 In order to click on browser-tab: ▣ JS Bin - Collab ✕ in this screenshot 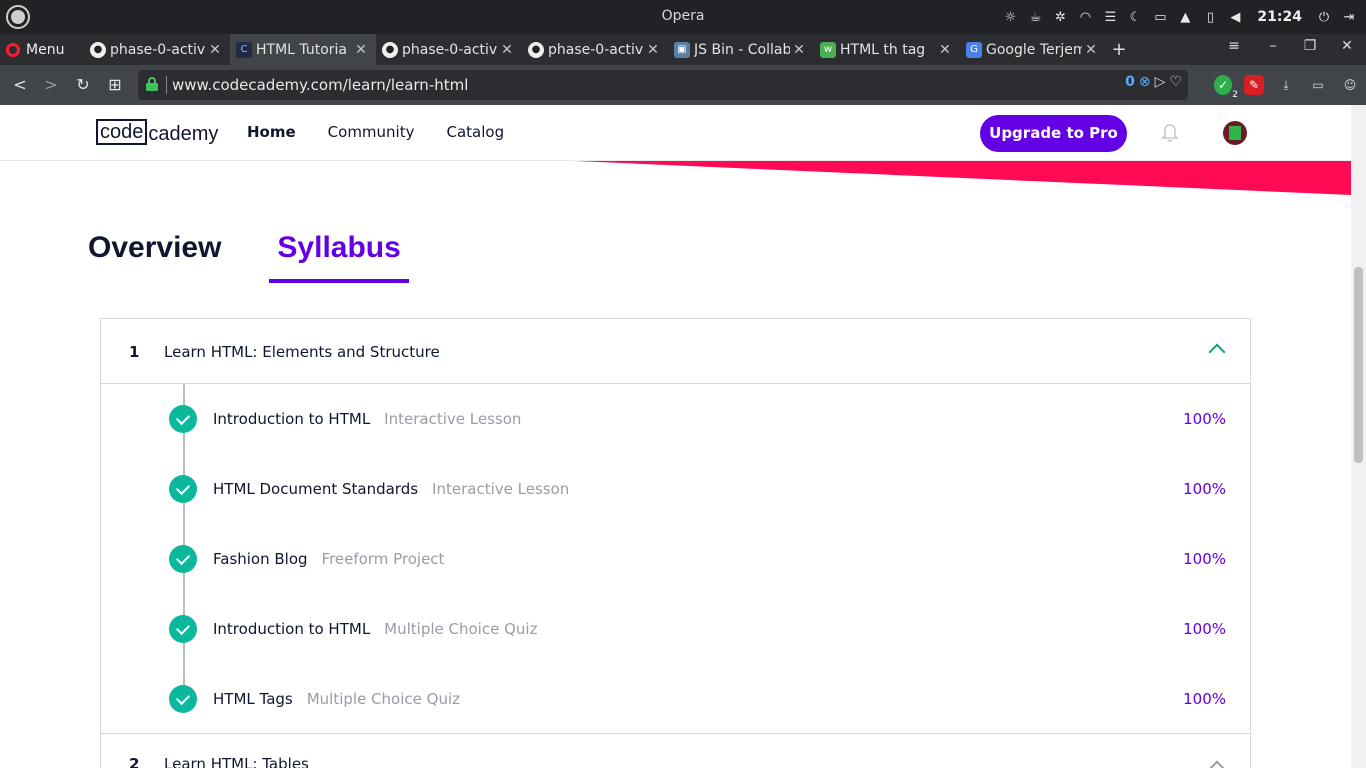, I will do `click(741, 49)`.